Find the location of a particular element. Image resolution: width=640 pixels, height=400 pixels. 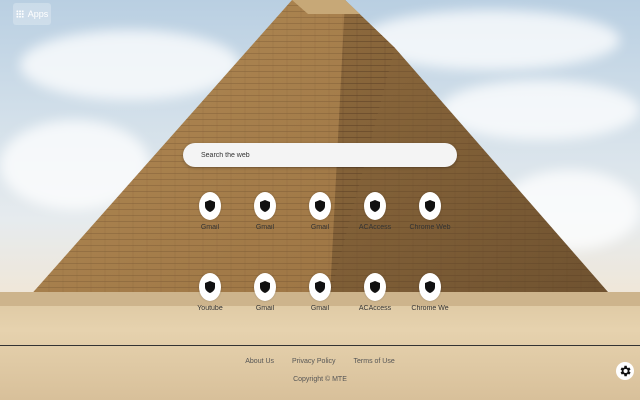

shortcut-tile: Chrome Web is located at coordinates (430, 211).